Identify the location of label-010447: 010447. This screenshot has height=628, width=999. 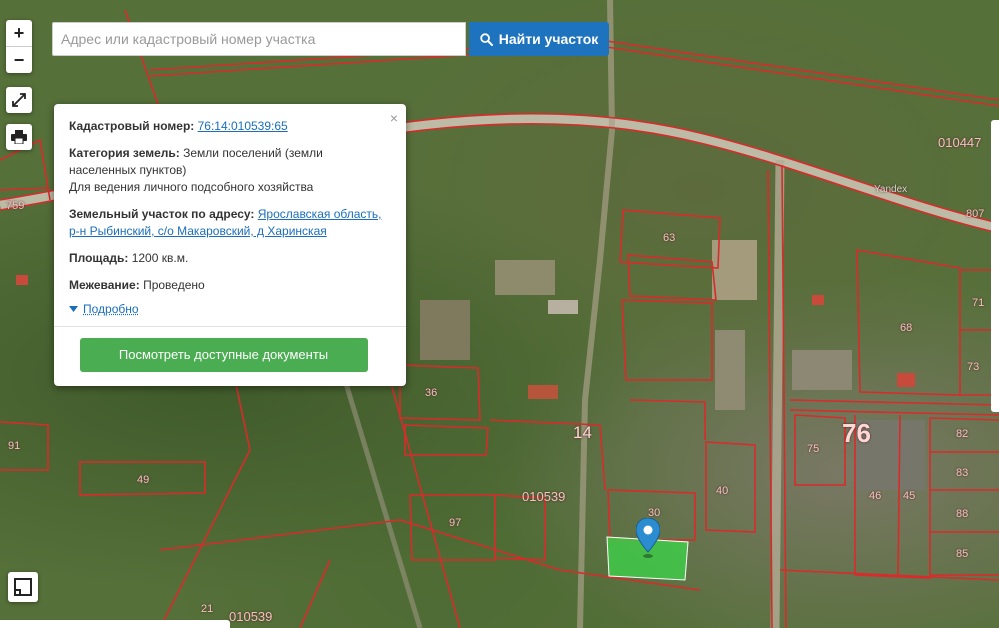
(960, 142).